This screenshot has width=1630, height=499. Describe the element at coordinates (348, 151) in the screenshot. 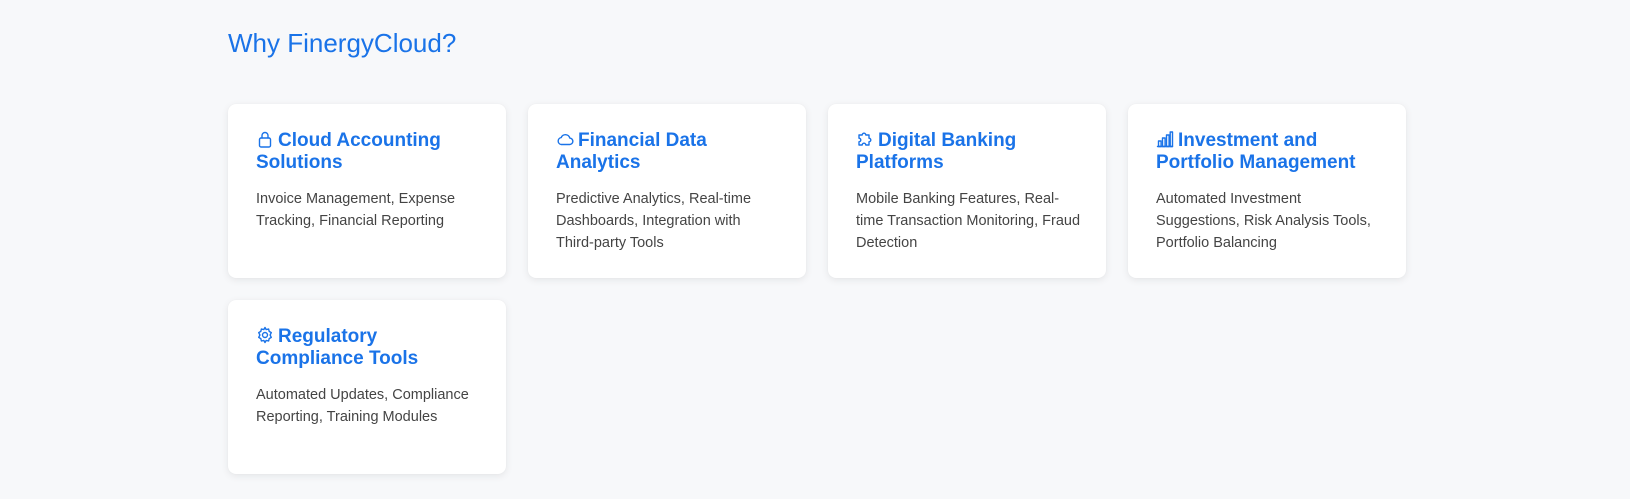

I see `feature-card-title-text: Cloud Accounting Solutions` at that location.